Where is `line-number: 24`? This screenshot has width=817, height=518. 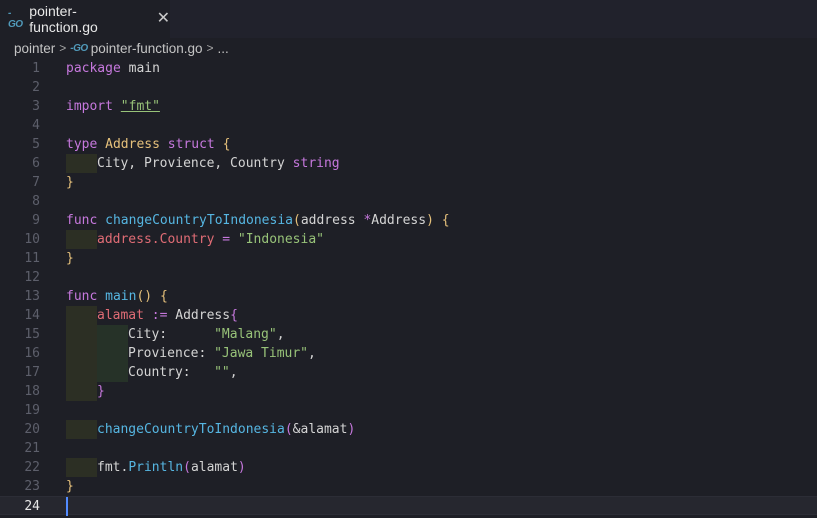
line-number: 24 is located at coordinates (32, 506).